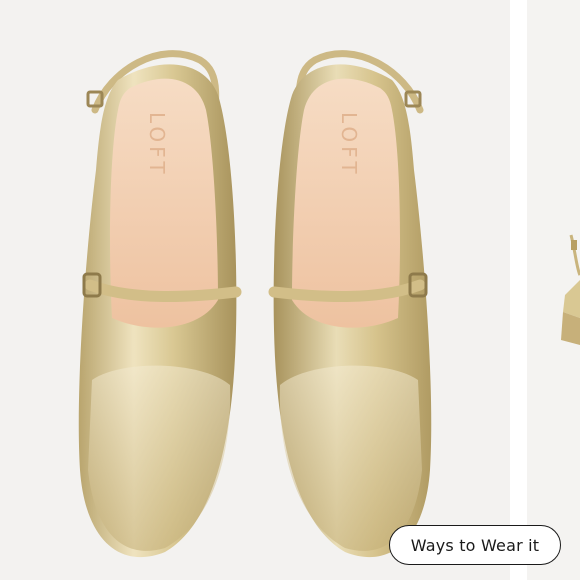  I want to click on ways-to-wear-button: Ways to Wear it, so click(475, 545).